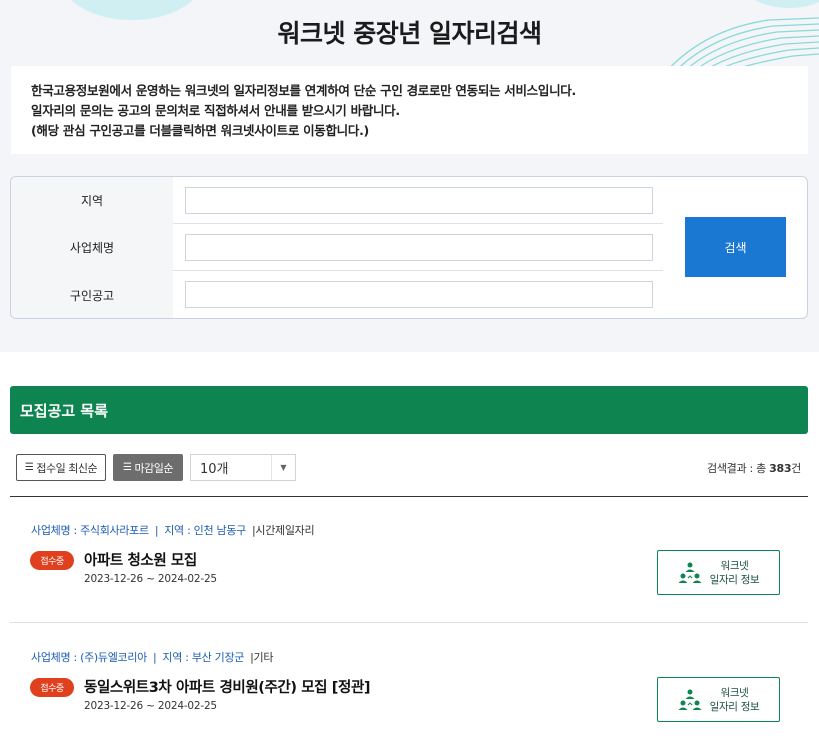  What do you see at coordinates (419, 294) in the screenshot?
I see `posting-input` at bounding box center [419, 294].